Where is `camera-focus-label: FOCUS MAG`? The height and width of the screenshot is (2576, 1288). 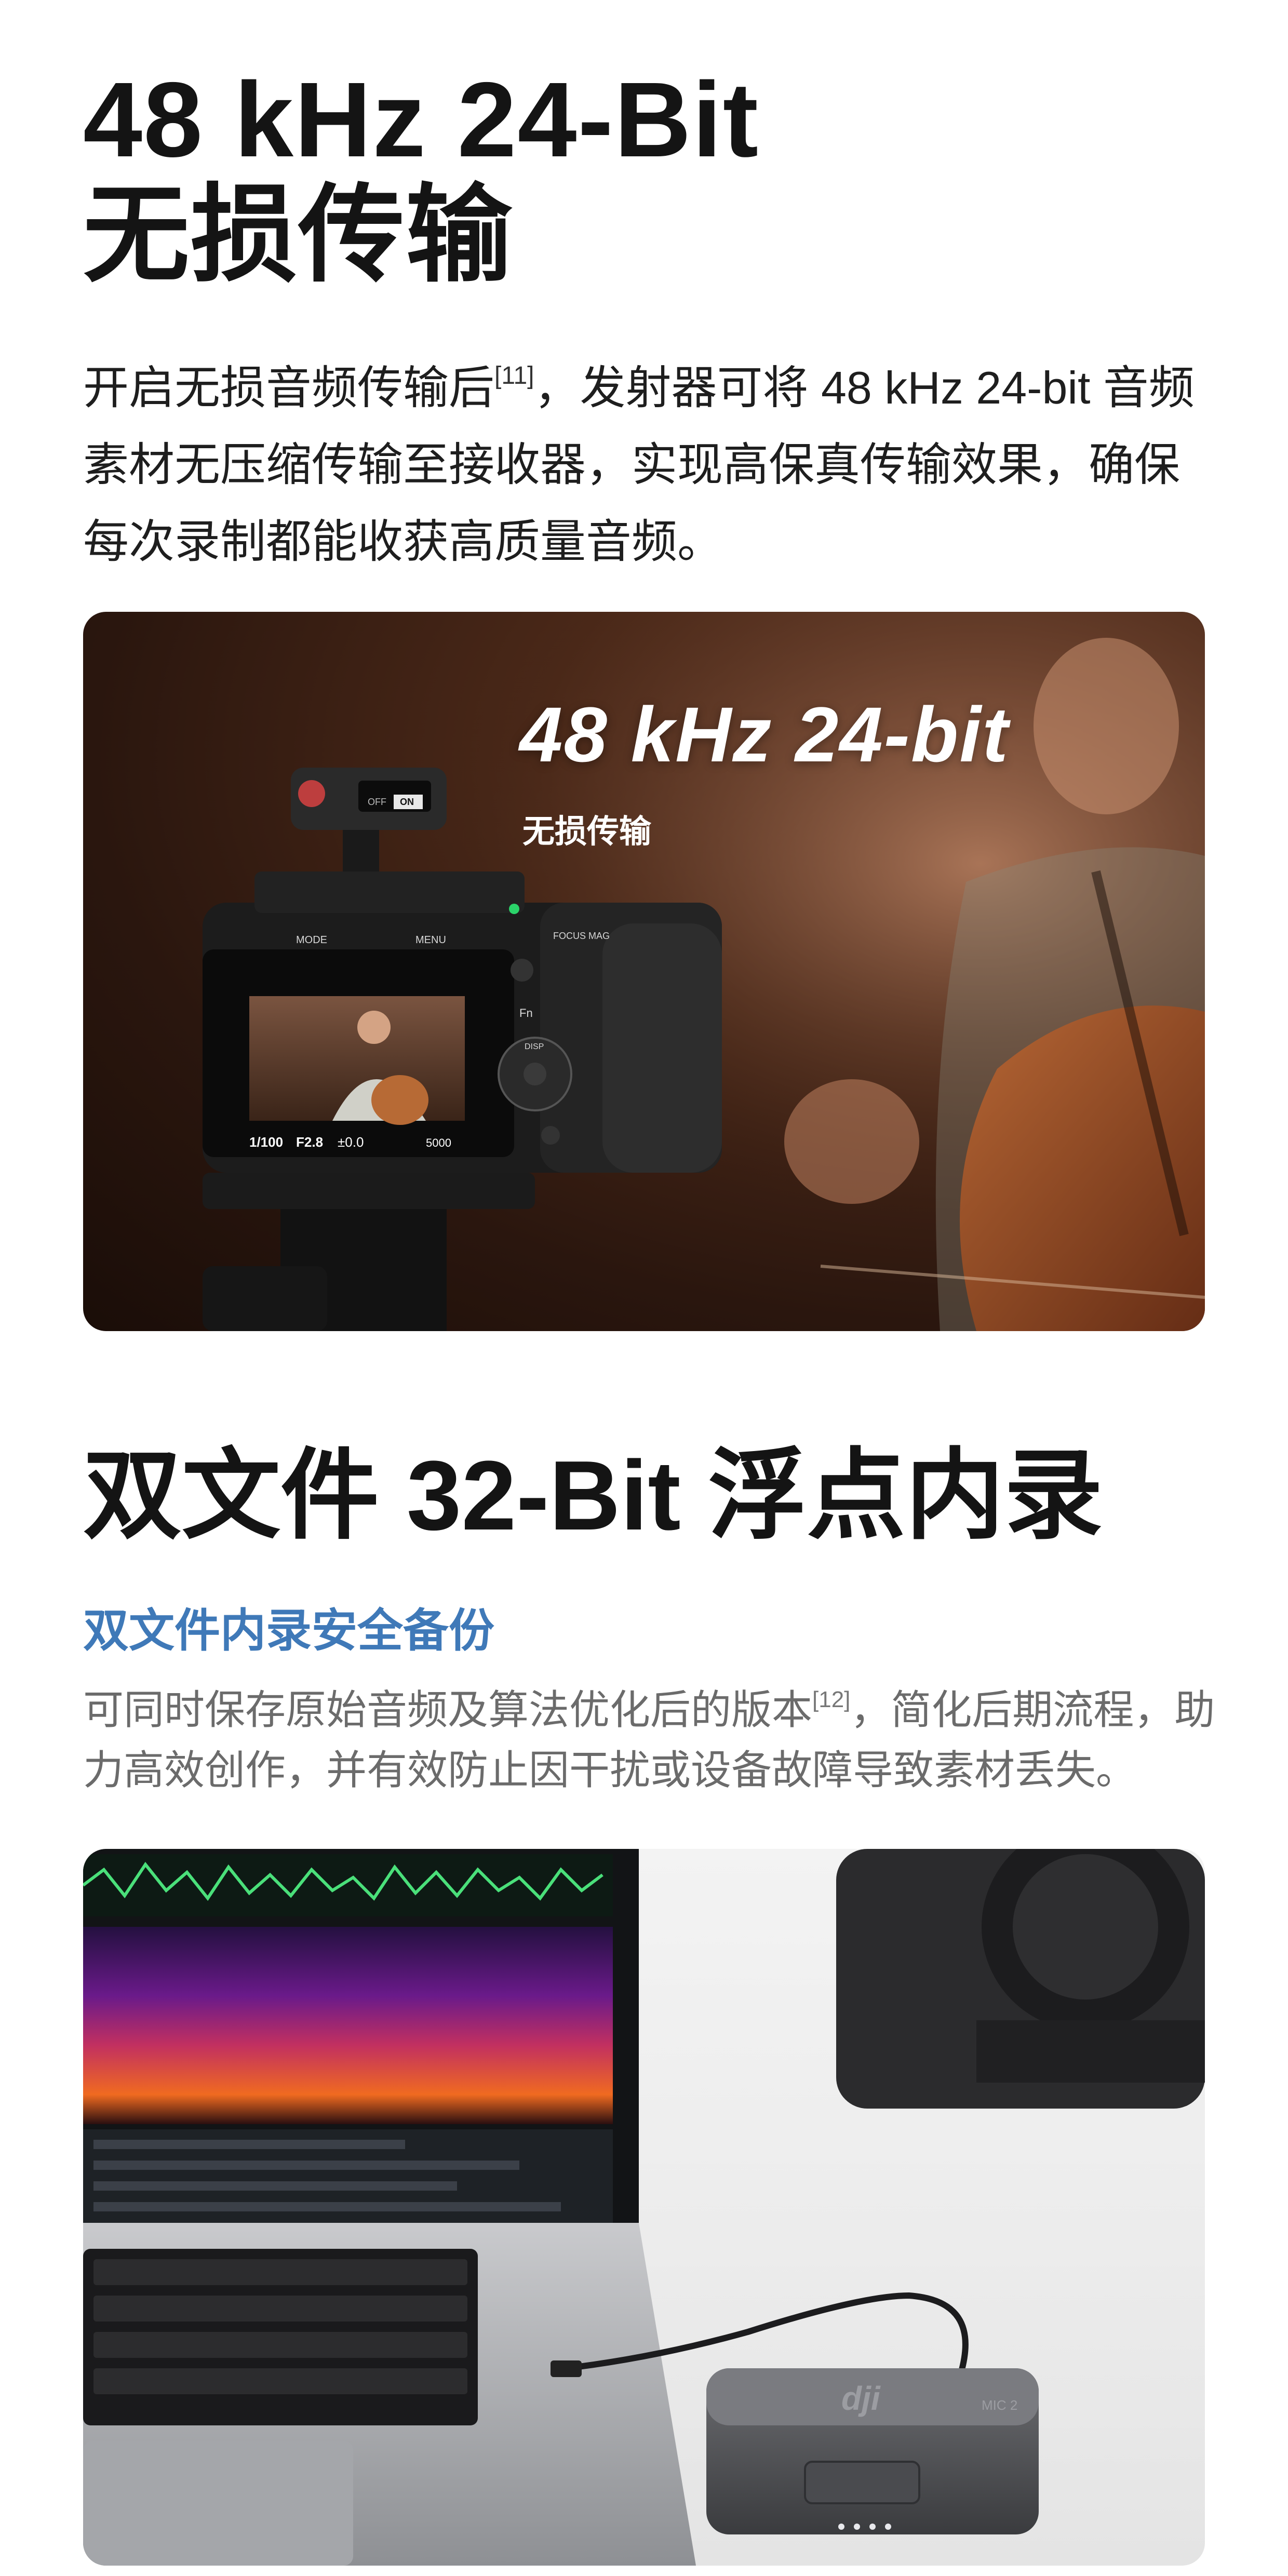 camera-focus-label: FOCUS MAG is located at coordinates (581, 936).